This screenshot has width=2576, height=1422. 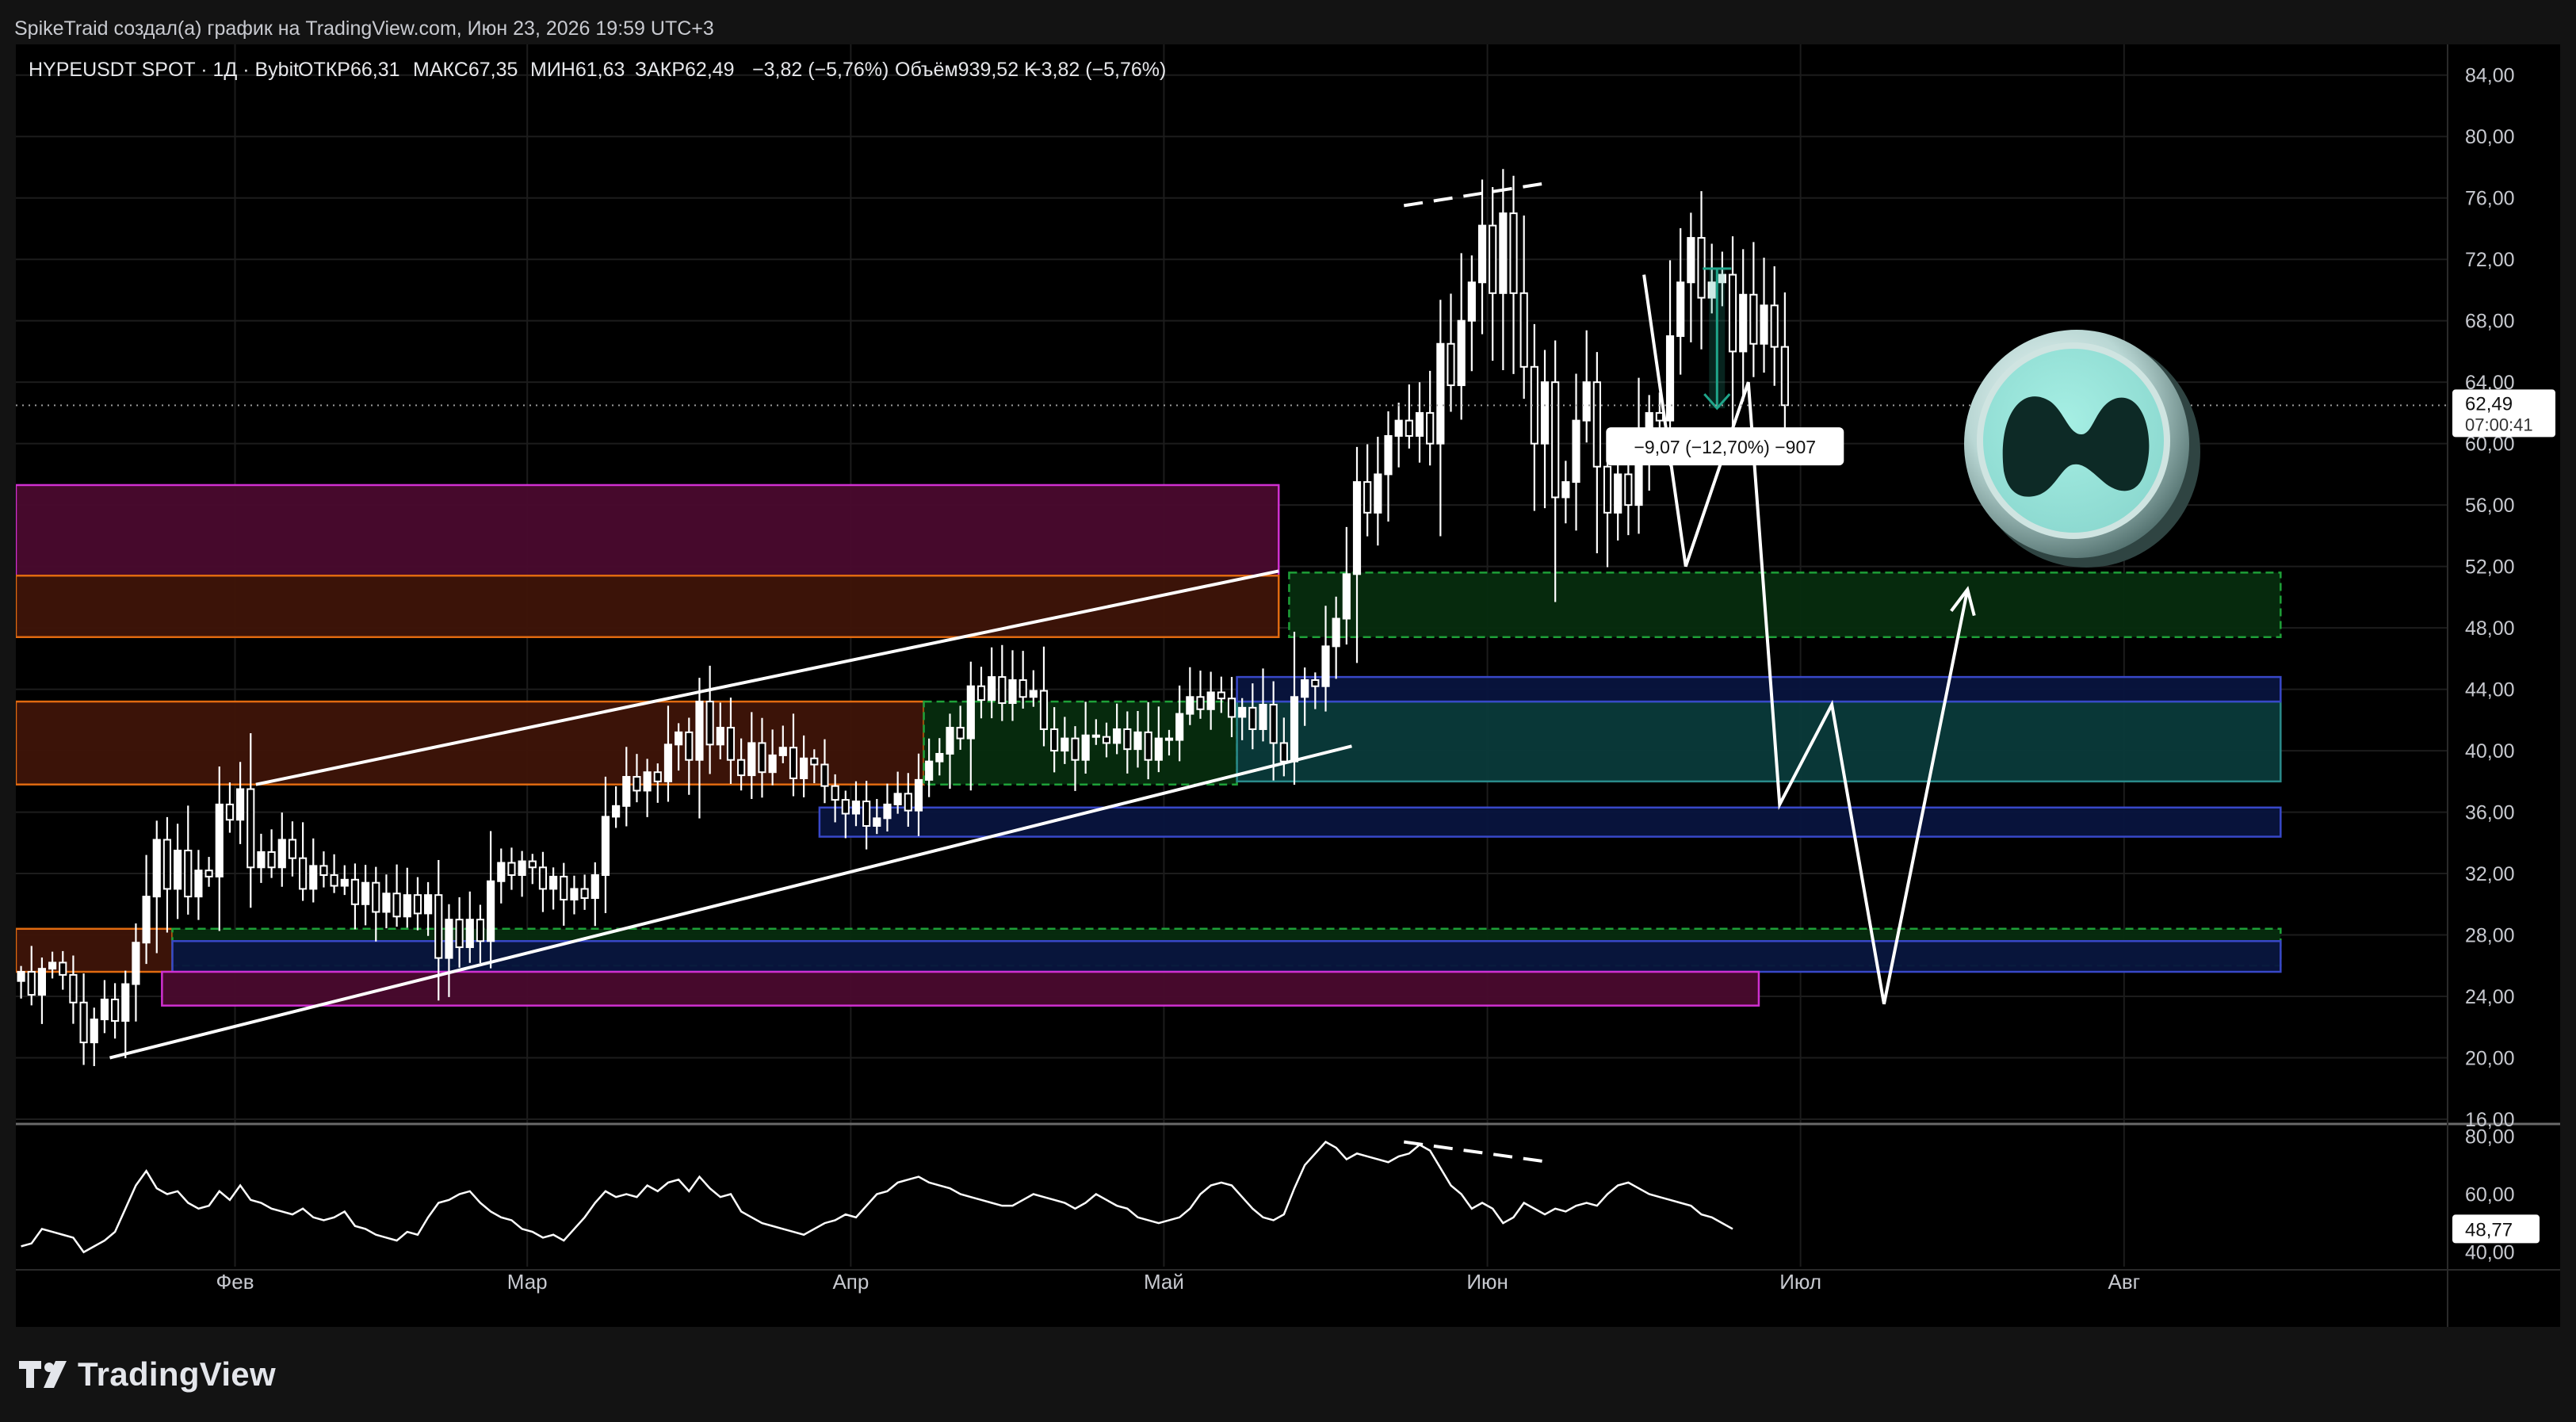 I want to click on price-tick-label: 36,00, so click(x=2490, y=813).